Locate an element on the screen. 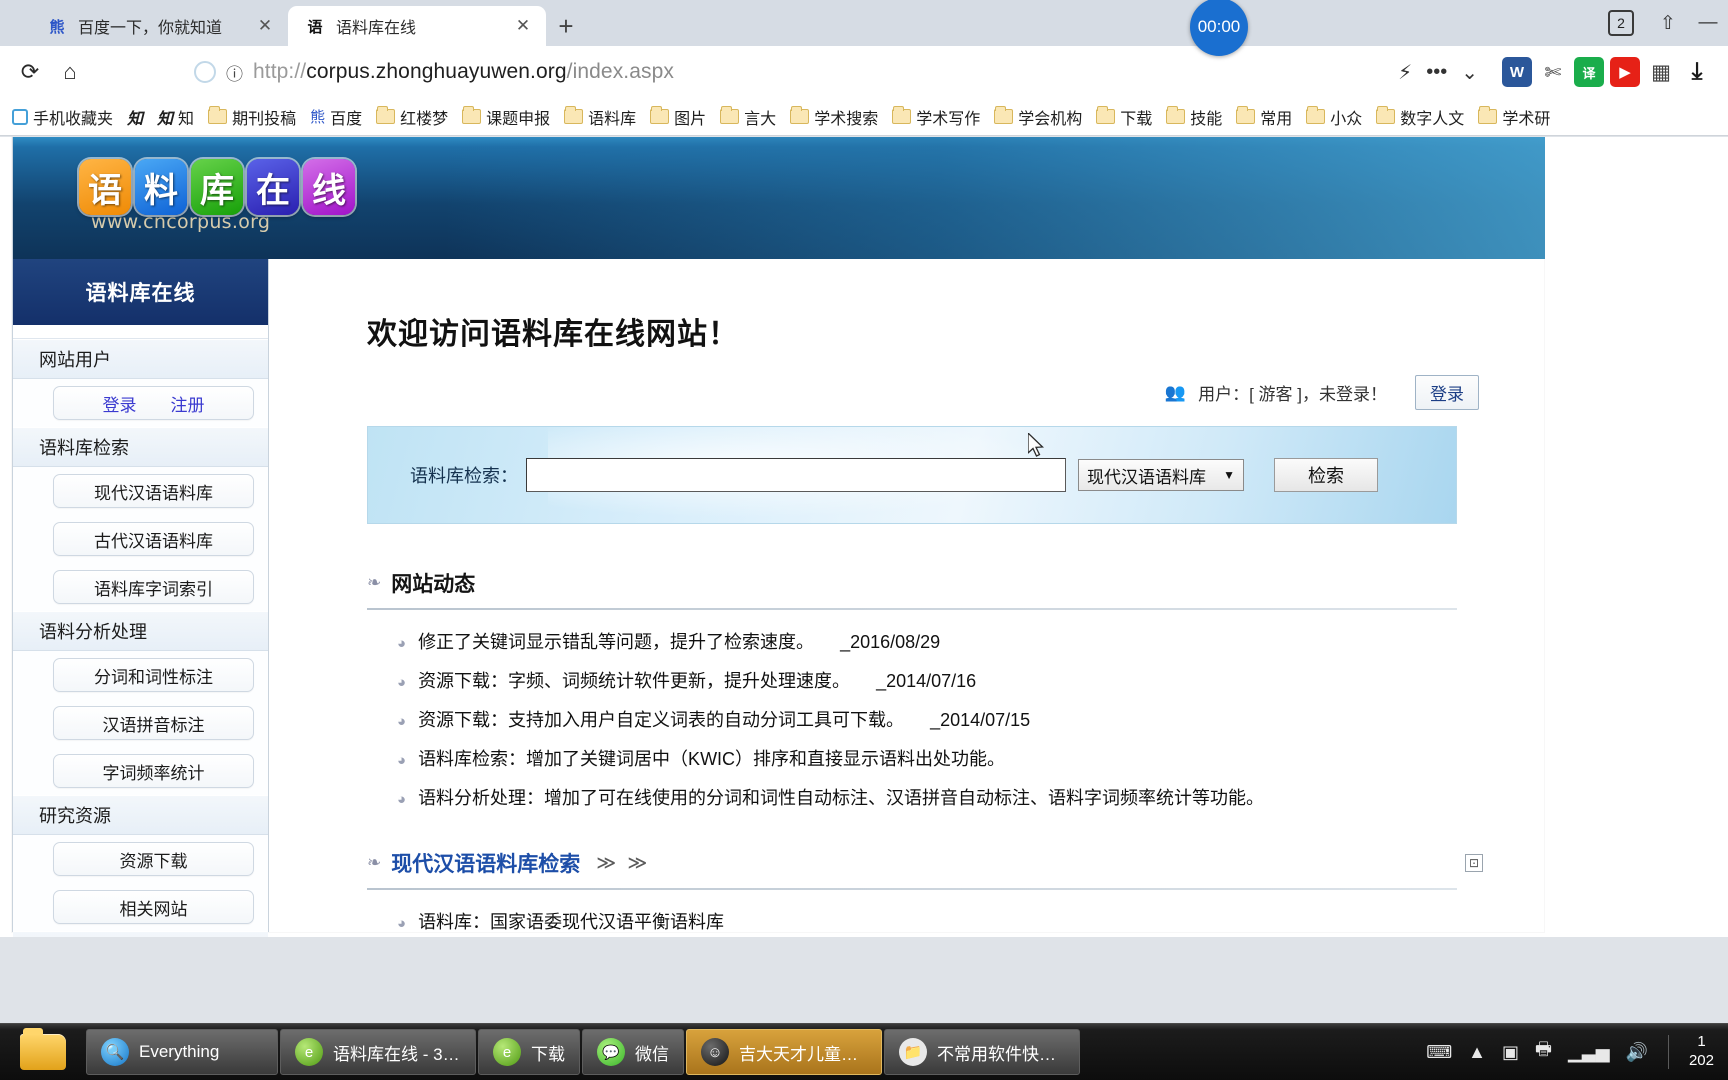 This screenshot has height=1080, width=1728. bookmark-folder-changyong: 常用 is located at coordinates (1264, 117).